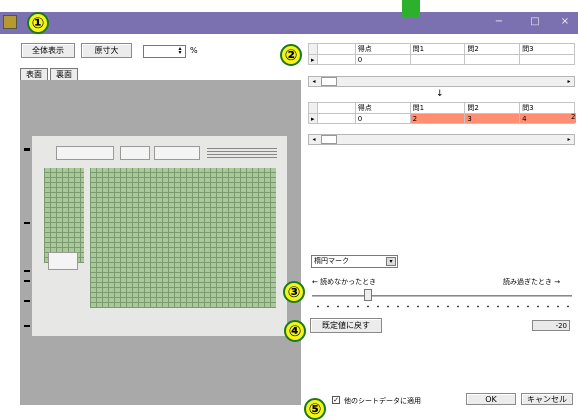 The width and height of the screenshot is (578, 420). Describe the element at coordinates (547, 399) in the screenshot. I see `cancel-button: キャンセル` at that location.